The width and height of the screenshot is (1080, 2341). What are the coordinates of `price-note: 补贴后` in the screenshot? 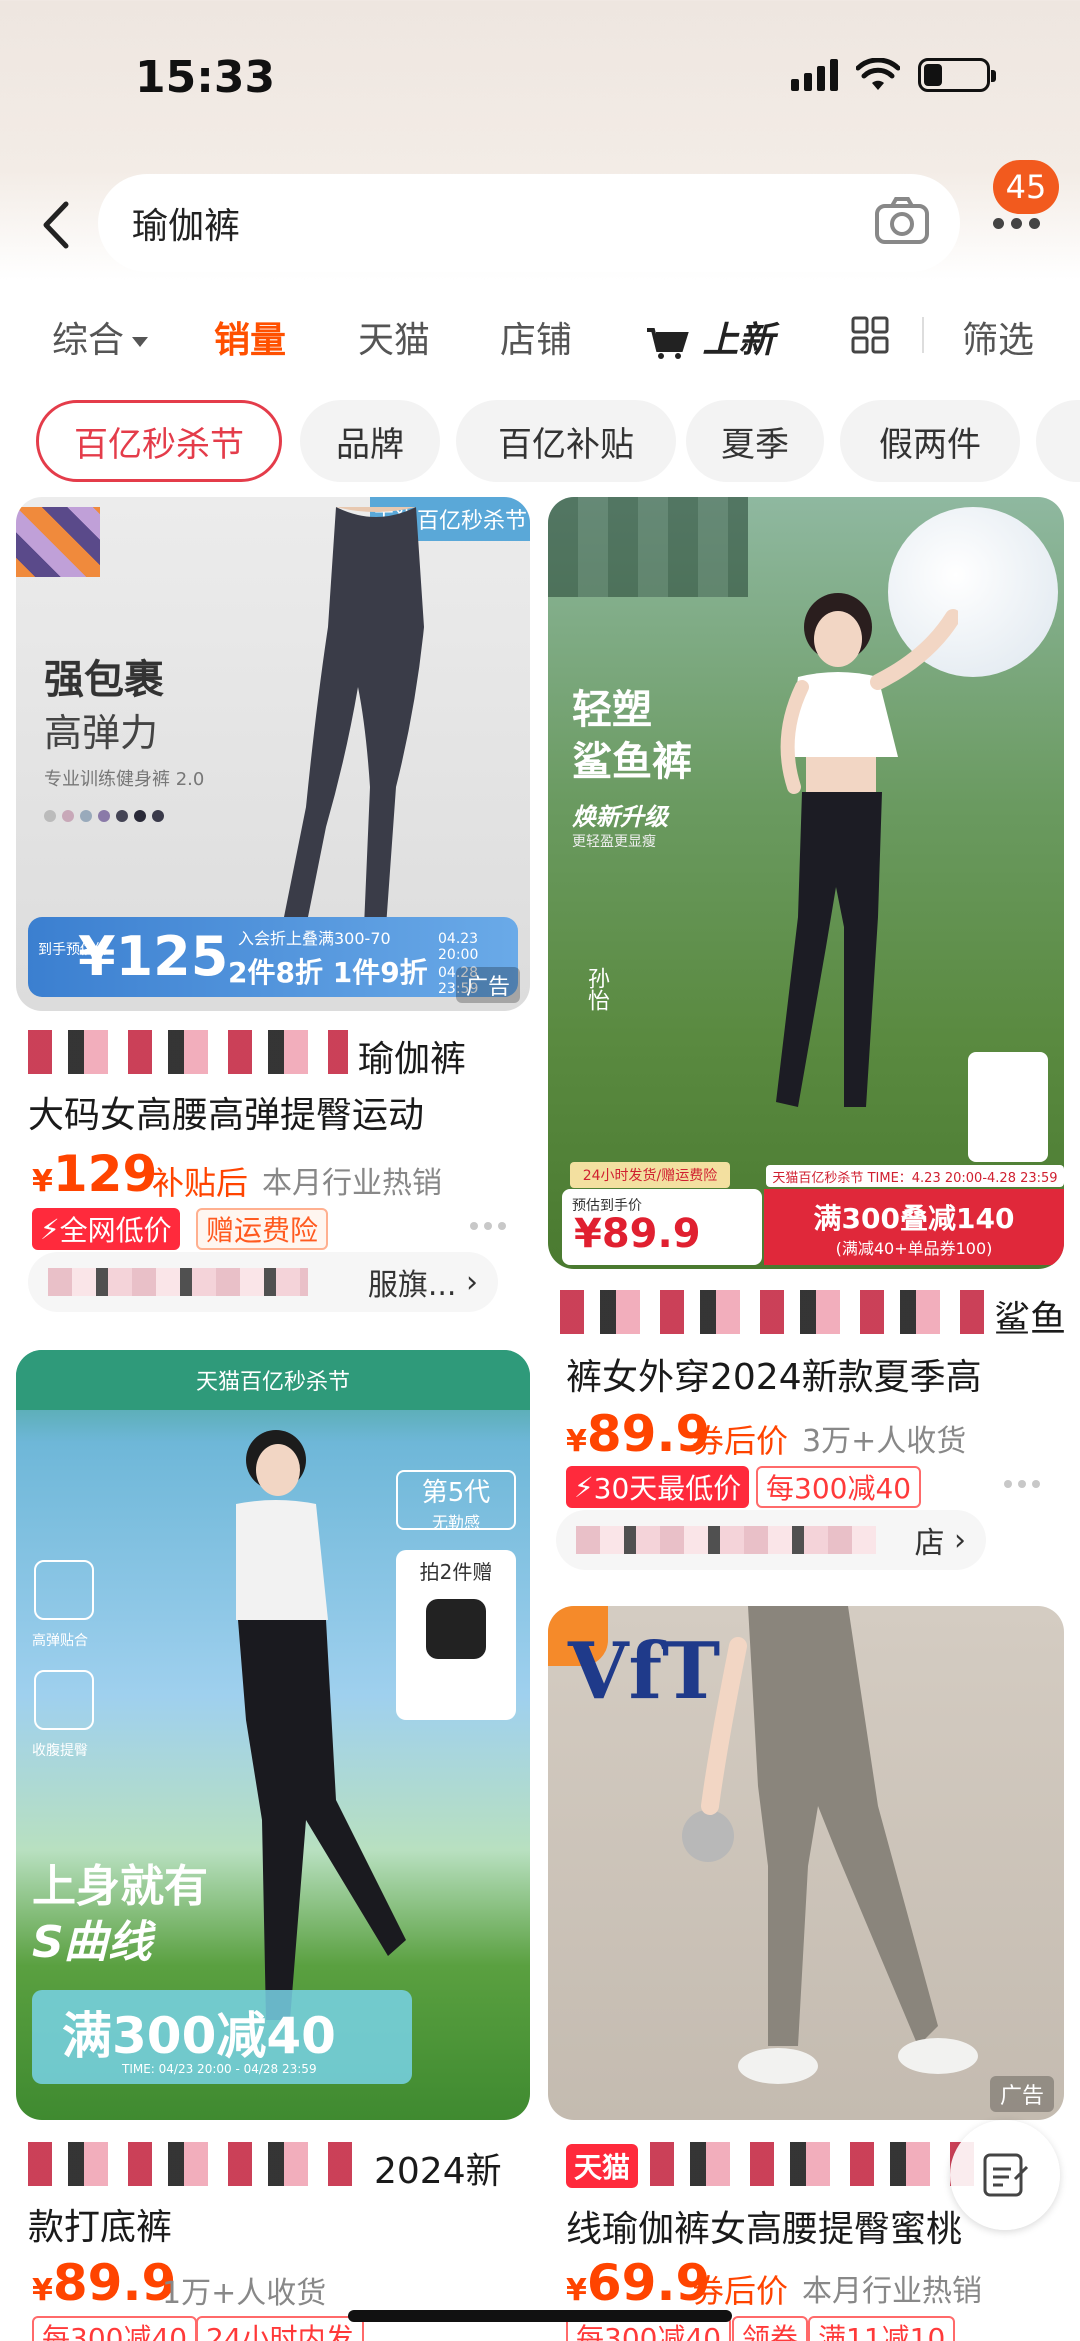 It's located at (200, 1183).